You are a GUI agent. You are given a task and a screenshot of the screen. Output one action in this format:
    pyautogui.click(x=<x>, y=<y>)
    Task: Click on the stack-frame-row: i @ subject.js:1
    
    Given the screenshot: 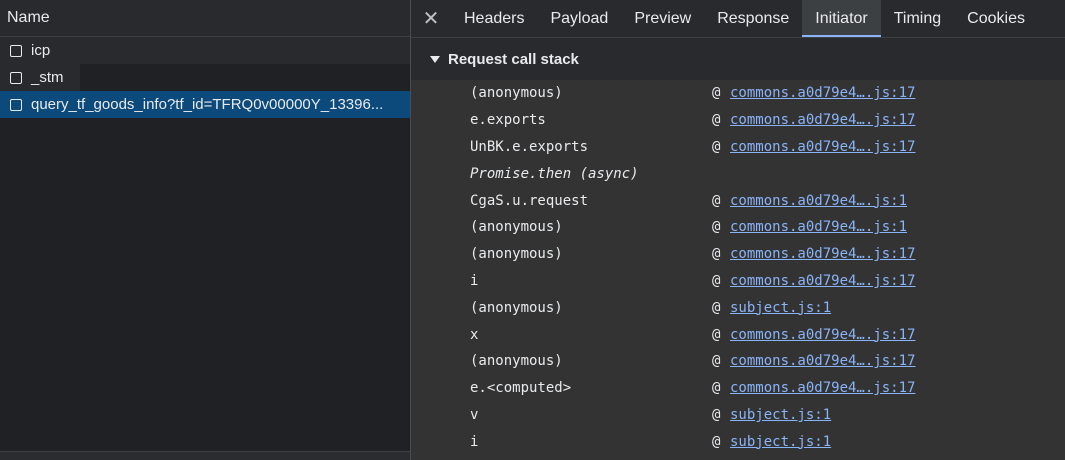 What is the action you would take?
    pyautogui.click(x=738, y=441)
    